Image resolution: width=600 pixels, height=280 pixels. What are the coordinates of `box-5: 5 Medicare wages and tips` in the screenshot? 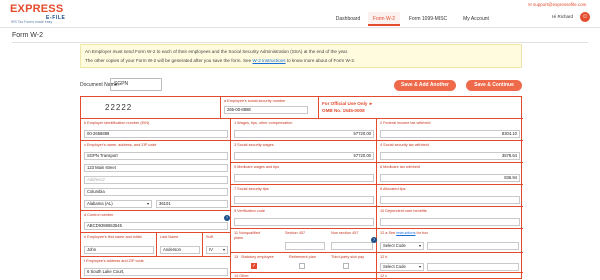 It's located at (304, 174).